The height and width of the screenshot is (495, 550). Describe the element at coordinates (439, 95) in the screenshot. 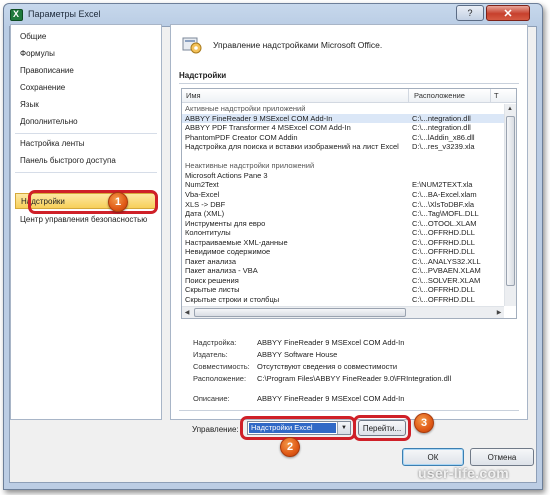

I see `column-header-location: Расположение` at that location.